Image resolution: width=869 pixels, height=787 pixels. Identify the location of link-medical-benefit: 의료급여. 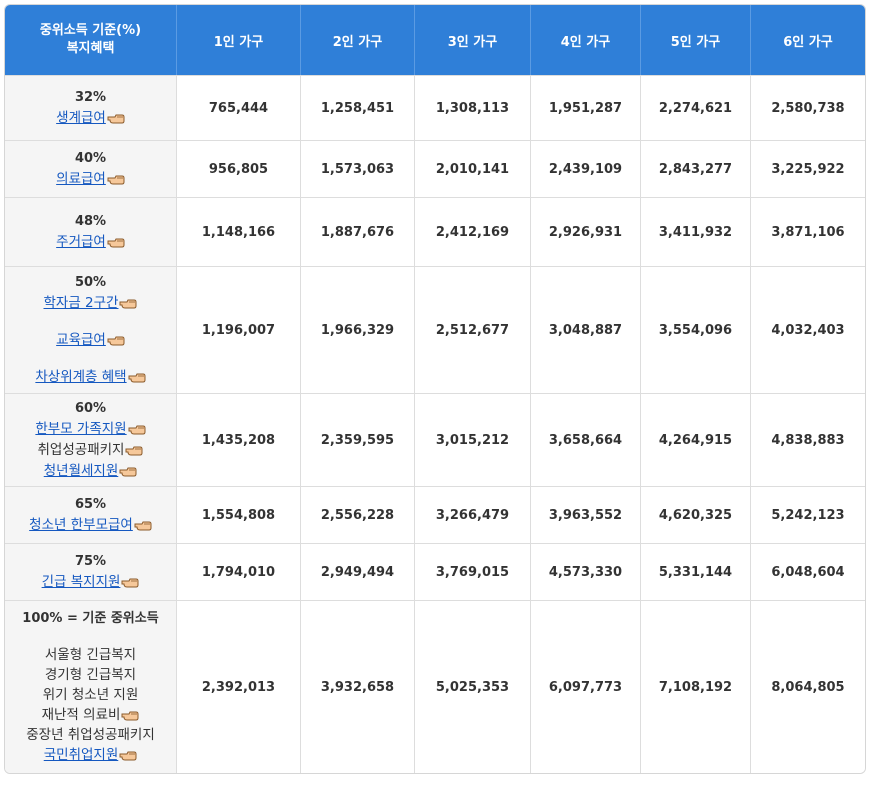
(90, 179).